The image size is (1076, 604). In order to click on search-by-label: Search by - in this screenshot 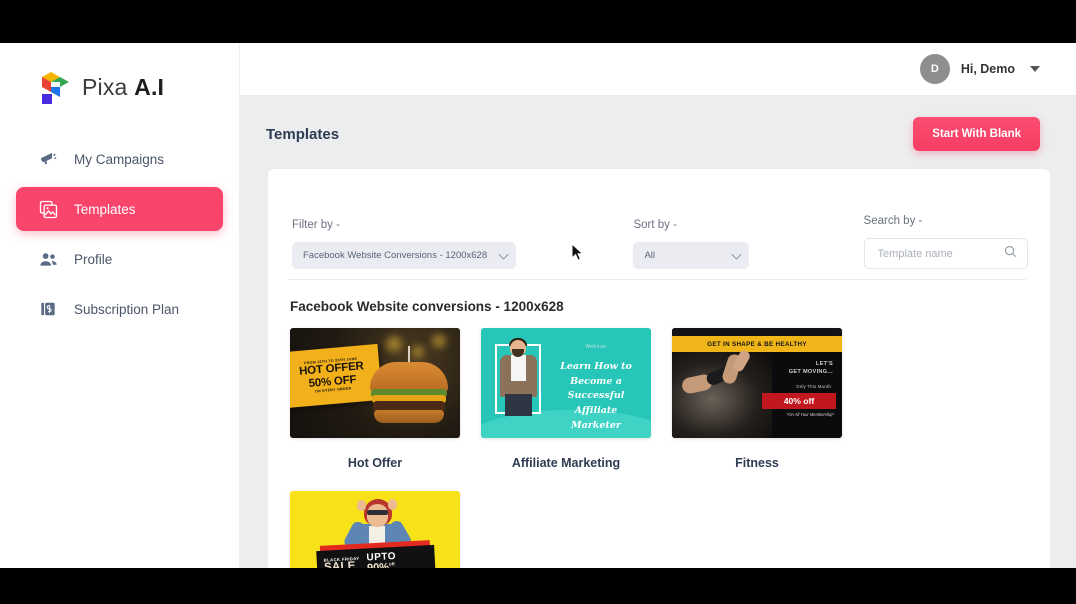, I will do `click(893, 221)`.